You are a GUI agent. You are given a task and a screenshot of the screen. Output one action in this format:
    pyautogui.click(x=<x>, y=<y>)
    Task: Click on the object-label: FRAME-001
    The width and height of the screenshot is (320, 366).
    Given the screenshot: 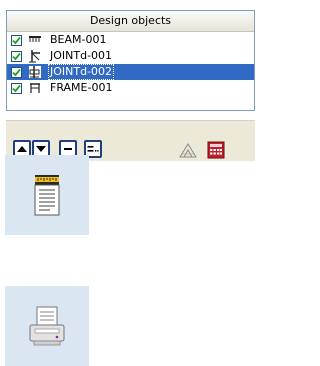 What is the action you would take?
    pyautogui.click(x=81, y=87)
    